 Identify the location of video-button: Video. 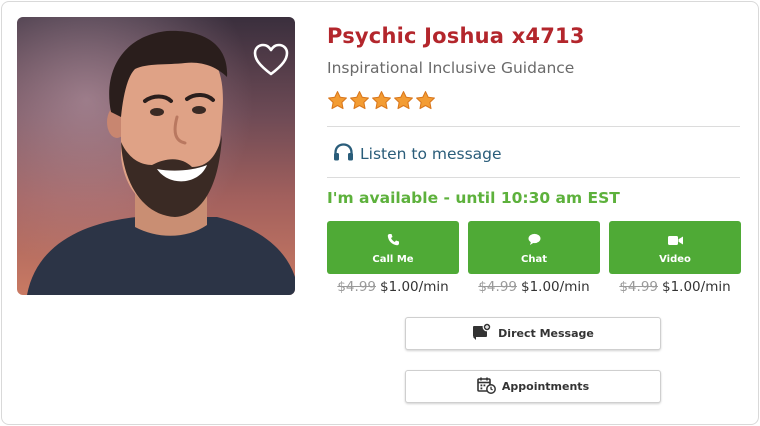
(675, 247).